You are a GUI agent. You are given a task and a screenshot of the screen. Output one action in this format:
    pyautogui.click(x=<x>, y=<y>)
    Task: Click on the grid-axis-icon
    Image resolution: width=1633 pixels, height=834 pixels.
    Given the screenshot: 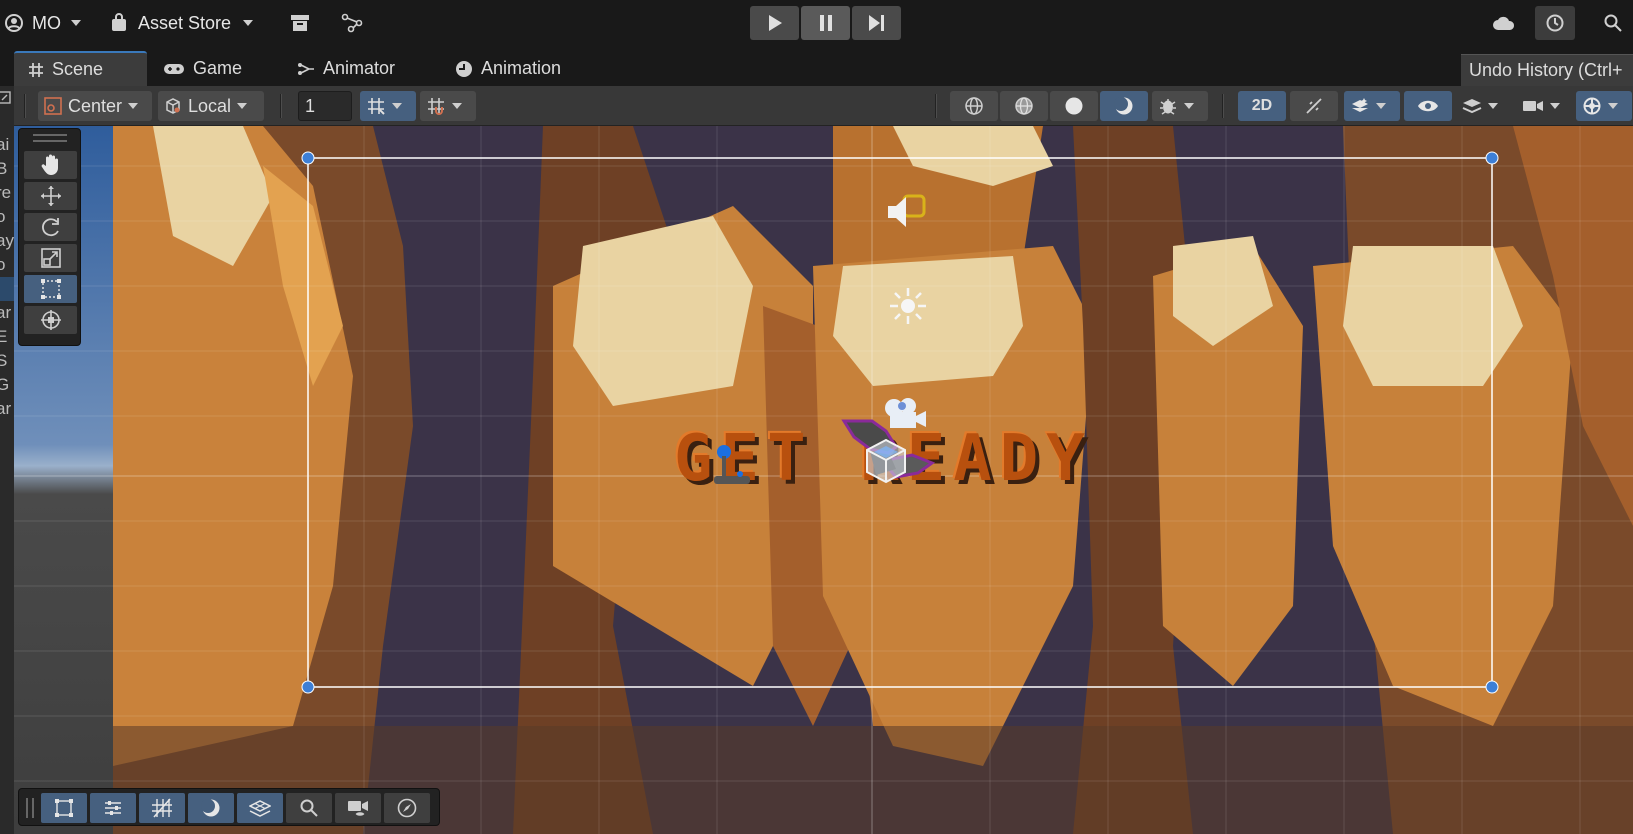 What is the action you would take?
    pyautogui.click(x=376, y=106)
    